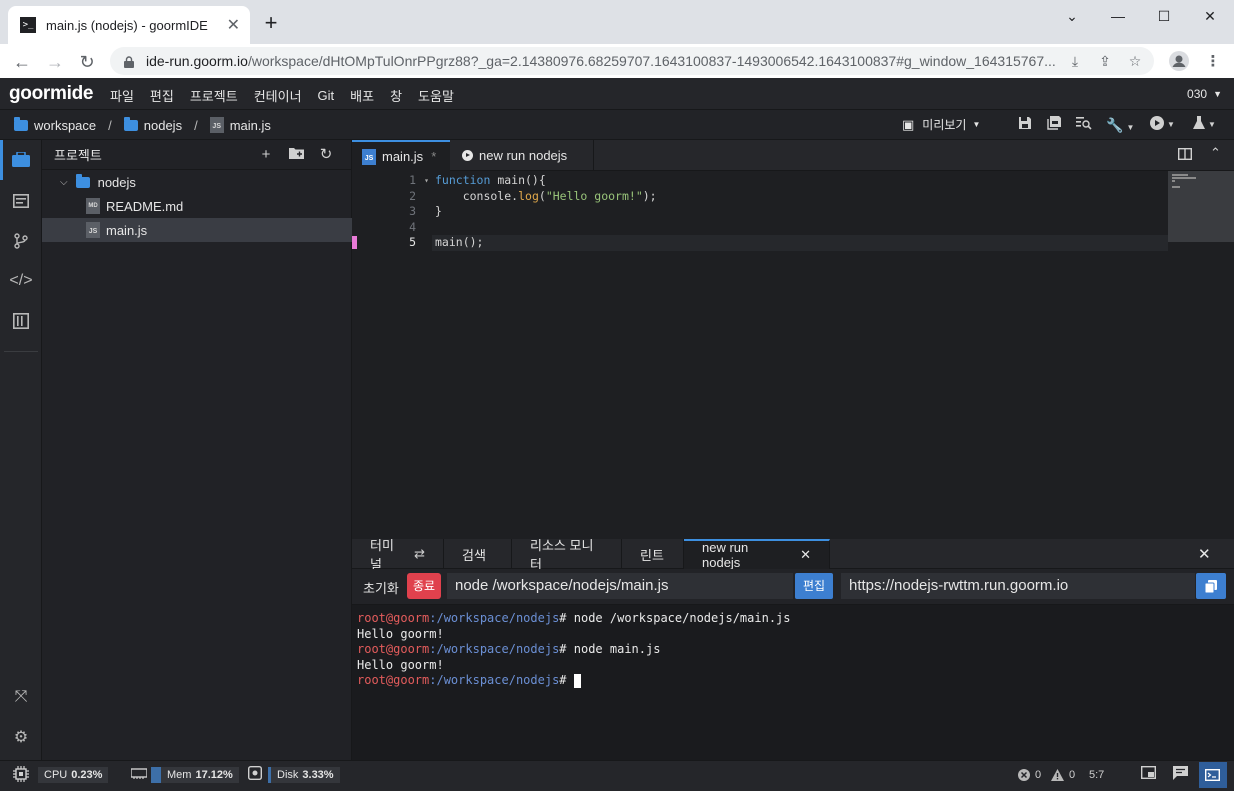  What do you see at coordinates (21, 201) in the screenshot?
I see `outline-icon` at bounding box center [21, 201].